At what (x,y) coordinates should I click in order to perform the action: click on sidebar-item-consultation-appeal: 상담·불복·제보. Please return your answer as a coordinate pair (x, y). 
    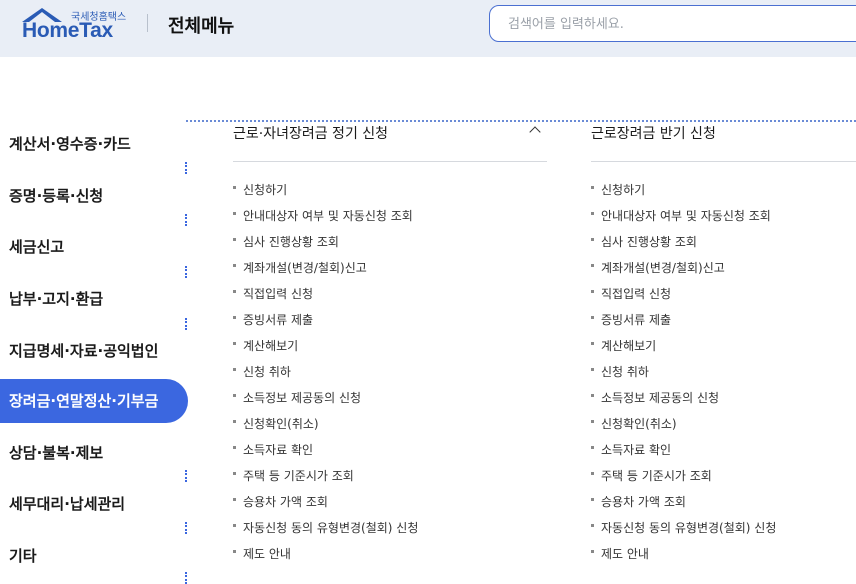
    Looking at the image, I should click on (94, 453).